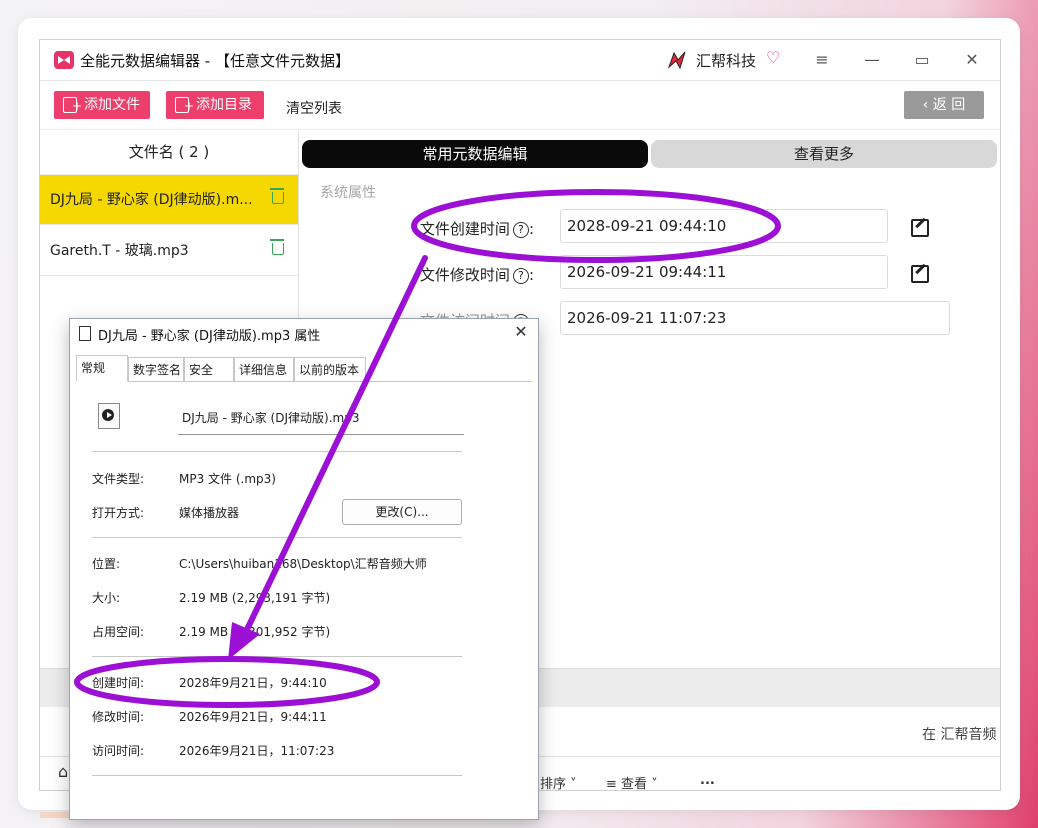 The image size is (1038, 828). What do you see at coordinates (314, 108) in the screenshot?
I see `clear-list-button: 清空列表` at bounding box center [314, 108].